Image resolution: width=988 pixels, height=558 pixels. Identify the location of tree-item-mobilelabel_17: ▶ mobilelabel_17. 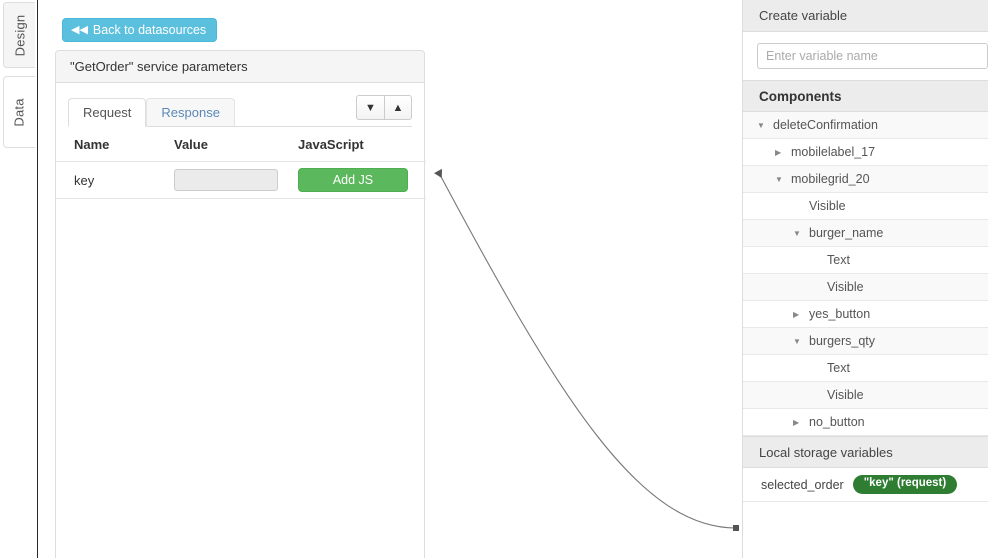
(865, 152).